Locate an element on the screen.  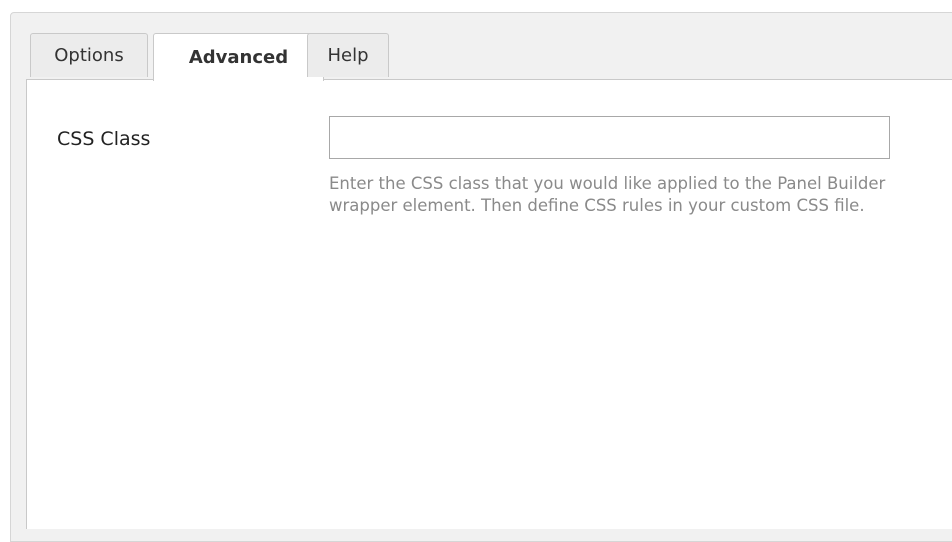
tab-options: Options is located at coordinates (89, 55).